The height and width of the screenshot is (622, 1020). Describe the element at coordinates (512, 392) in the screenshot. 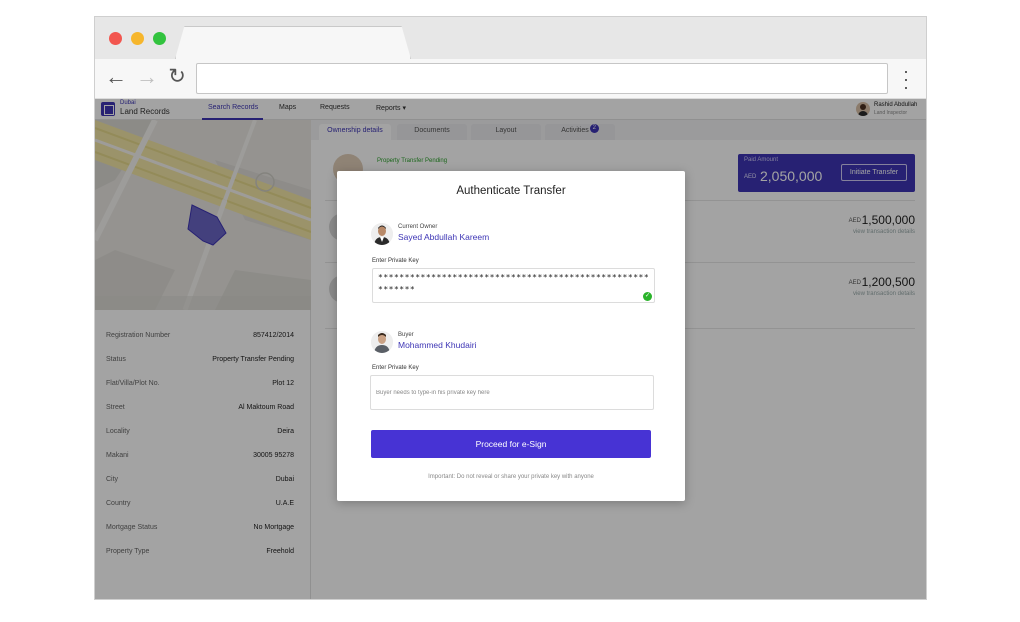

I see `buyer-private-key-input` at that location.